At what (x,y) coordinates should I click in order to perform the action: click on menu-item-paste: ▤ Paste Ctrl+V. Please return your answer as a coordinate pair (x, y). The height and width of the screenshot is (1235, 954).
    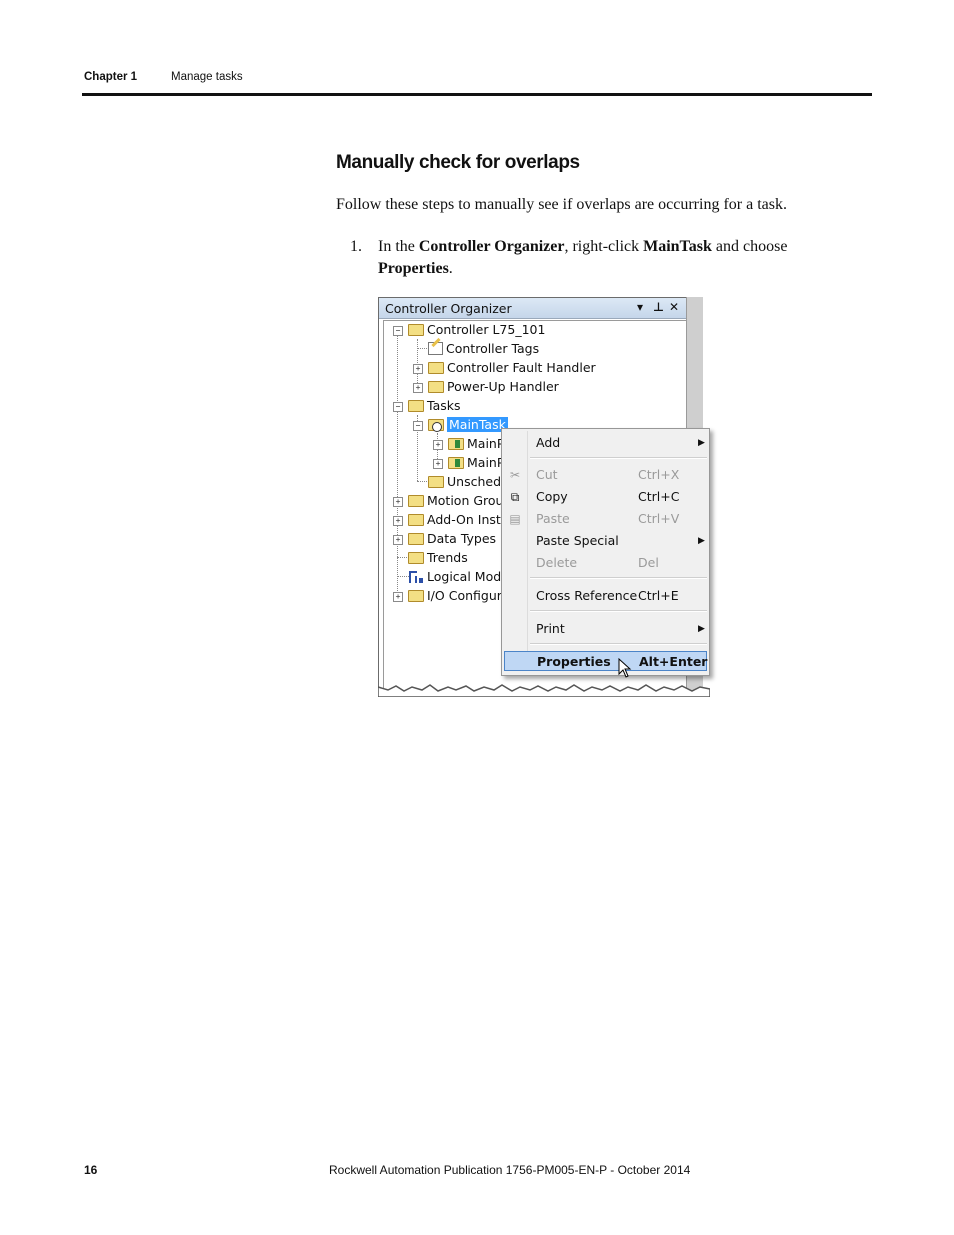
    Looking at the image, I should click on (605, 519).